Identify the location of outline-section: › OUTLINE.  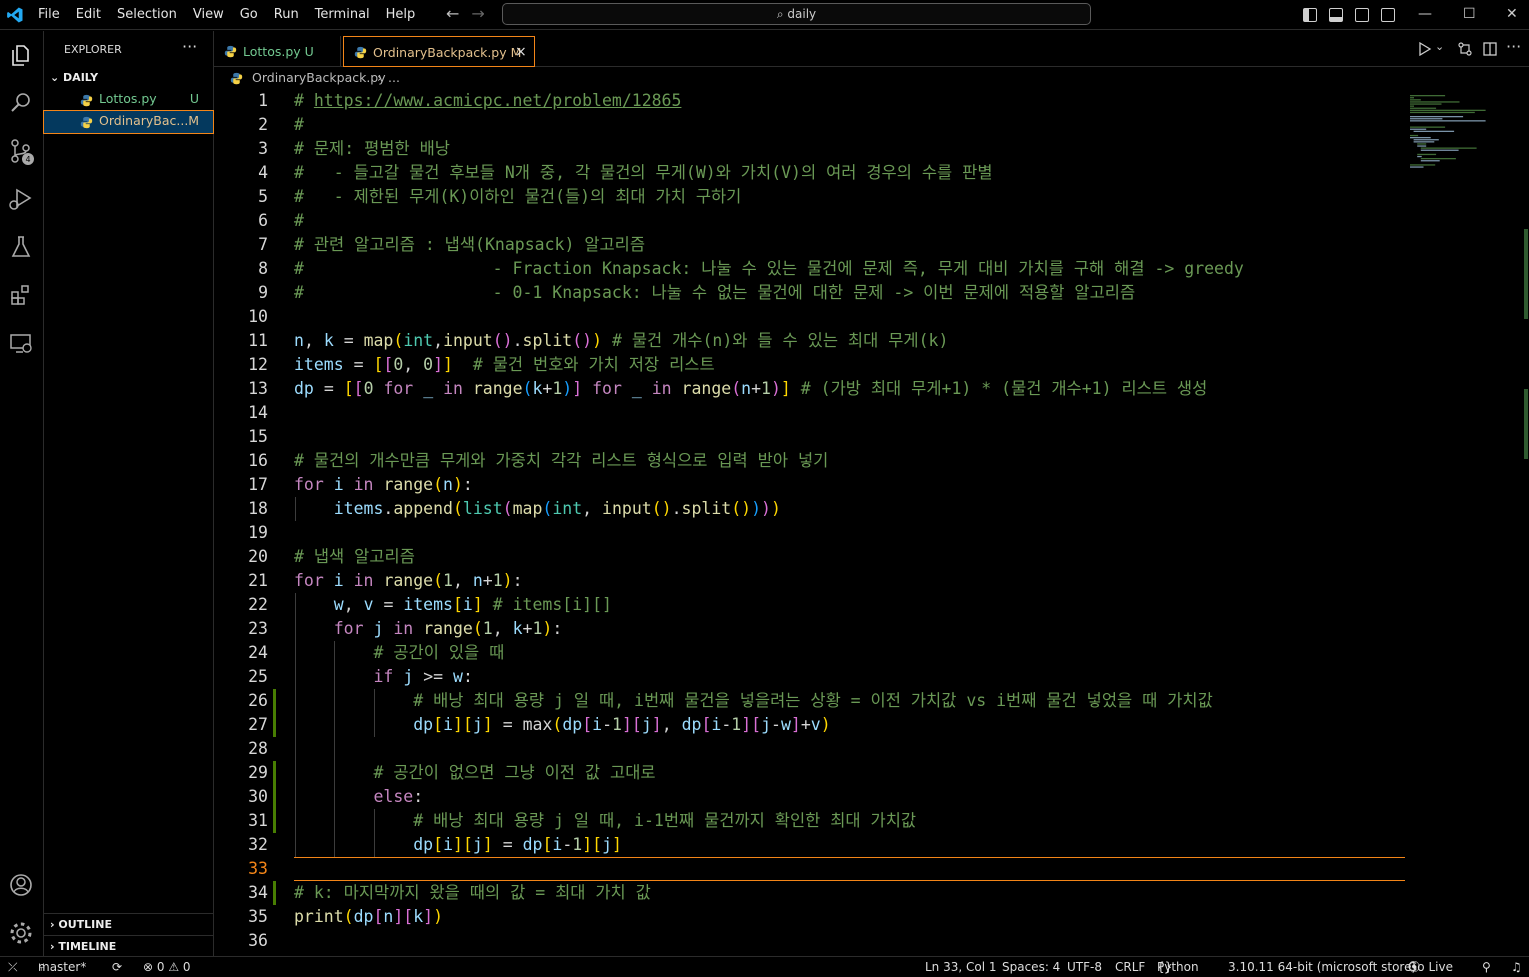
(128, 924).